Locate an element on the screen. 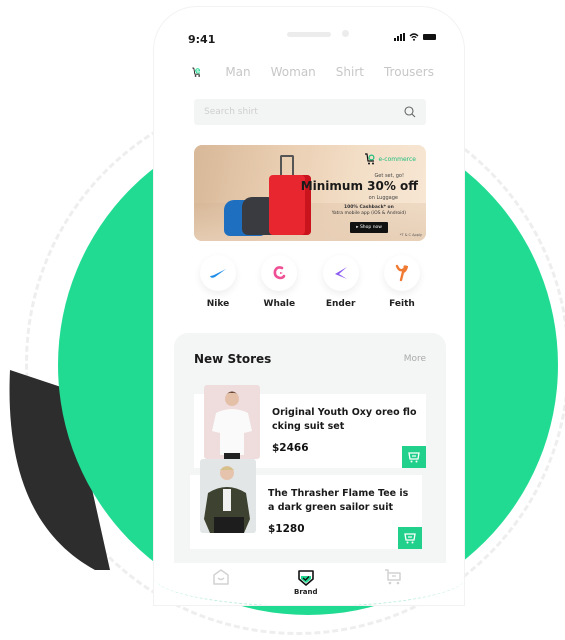  model-white-tee-image is located at coordinates (232, 425).